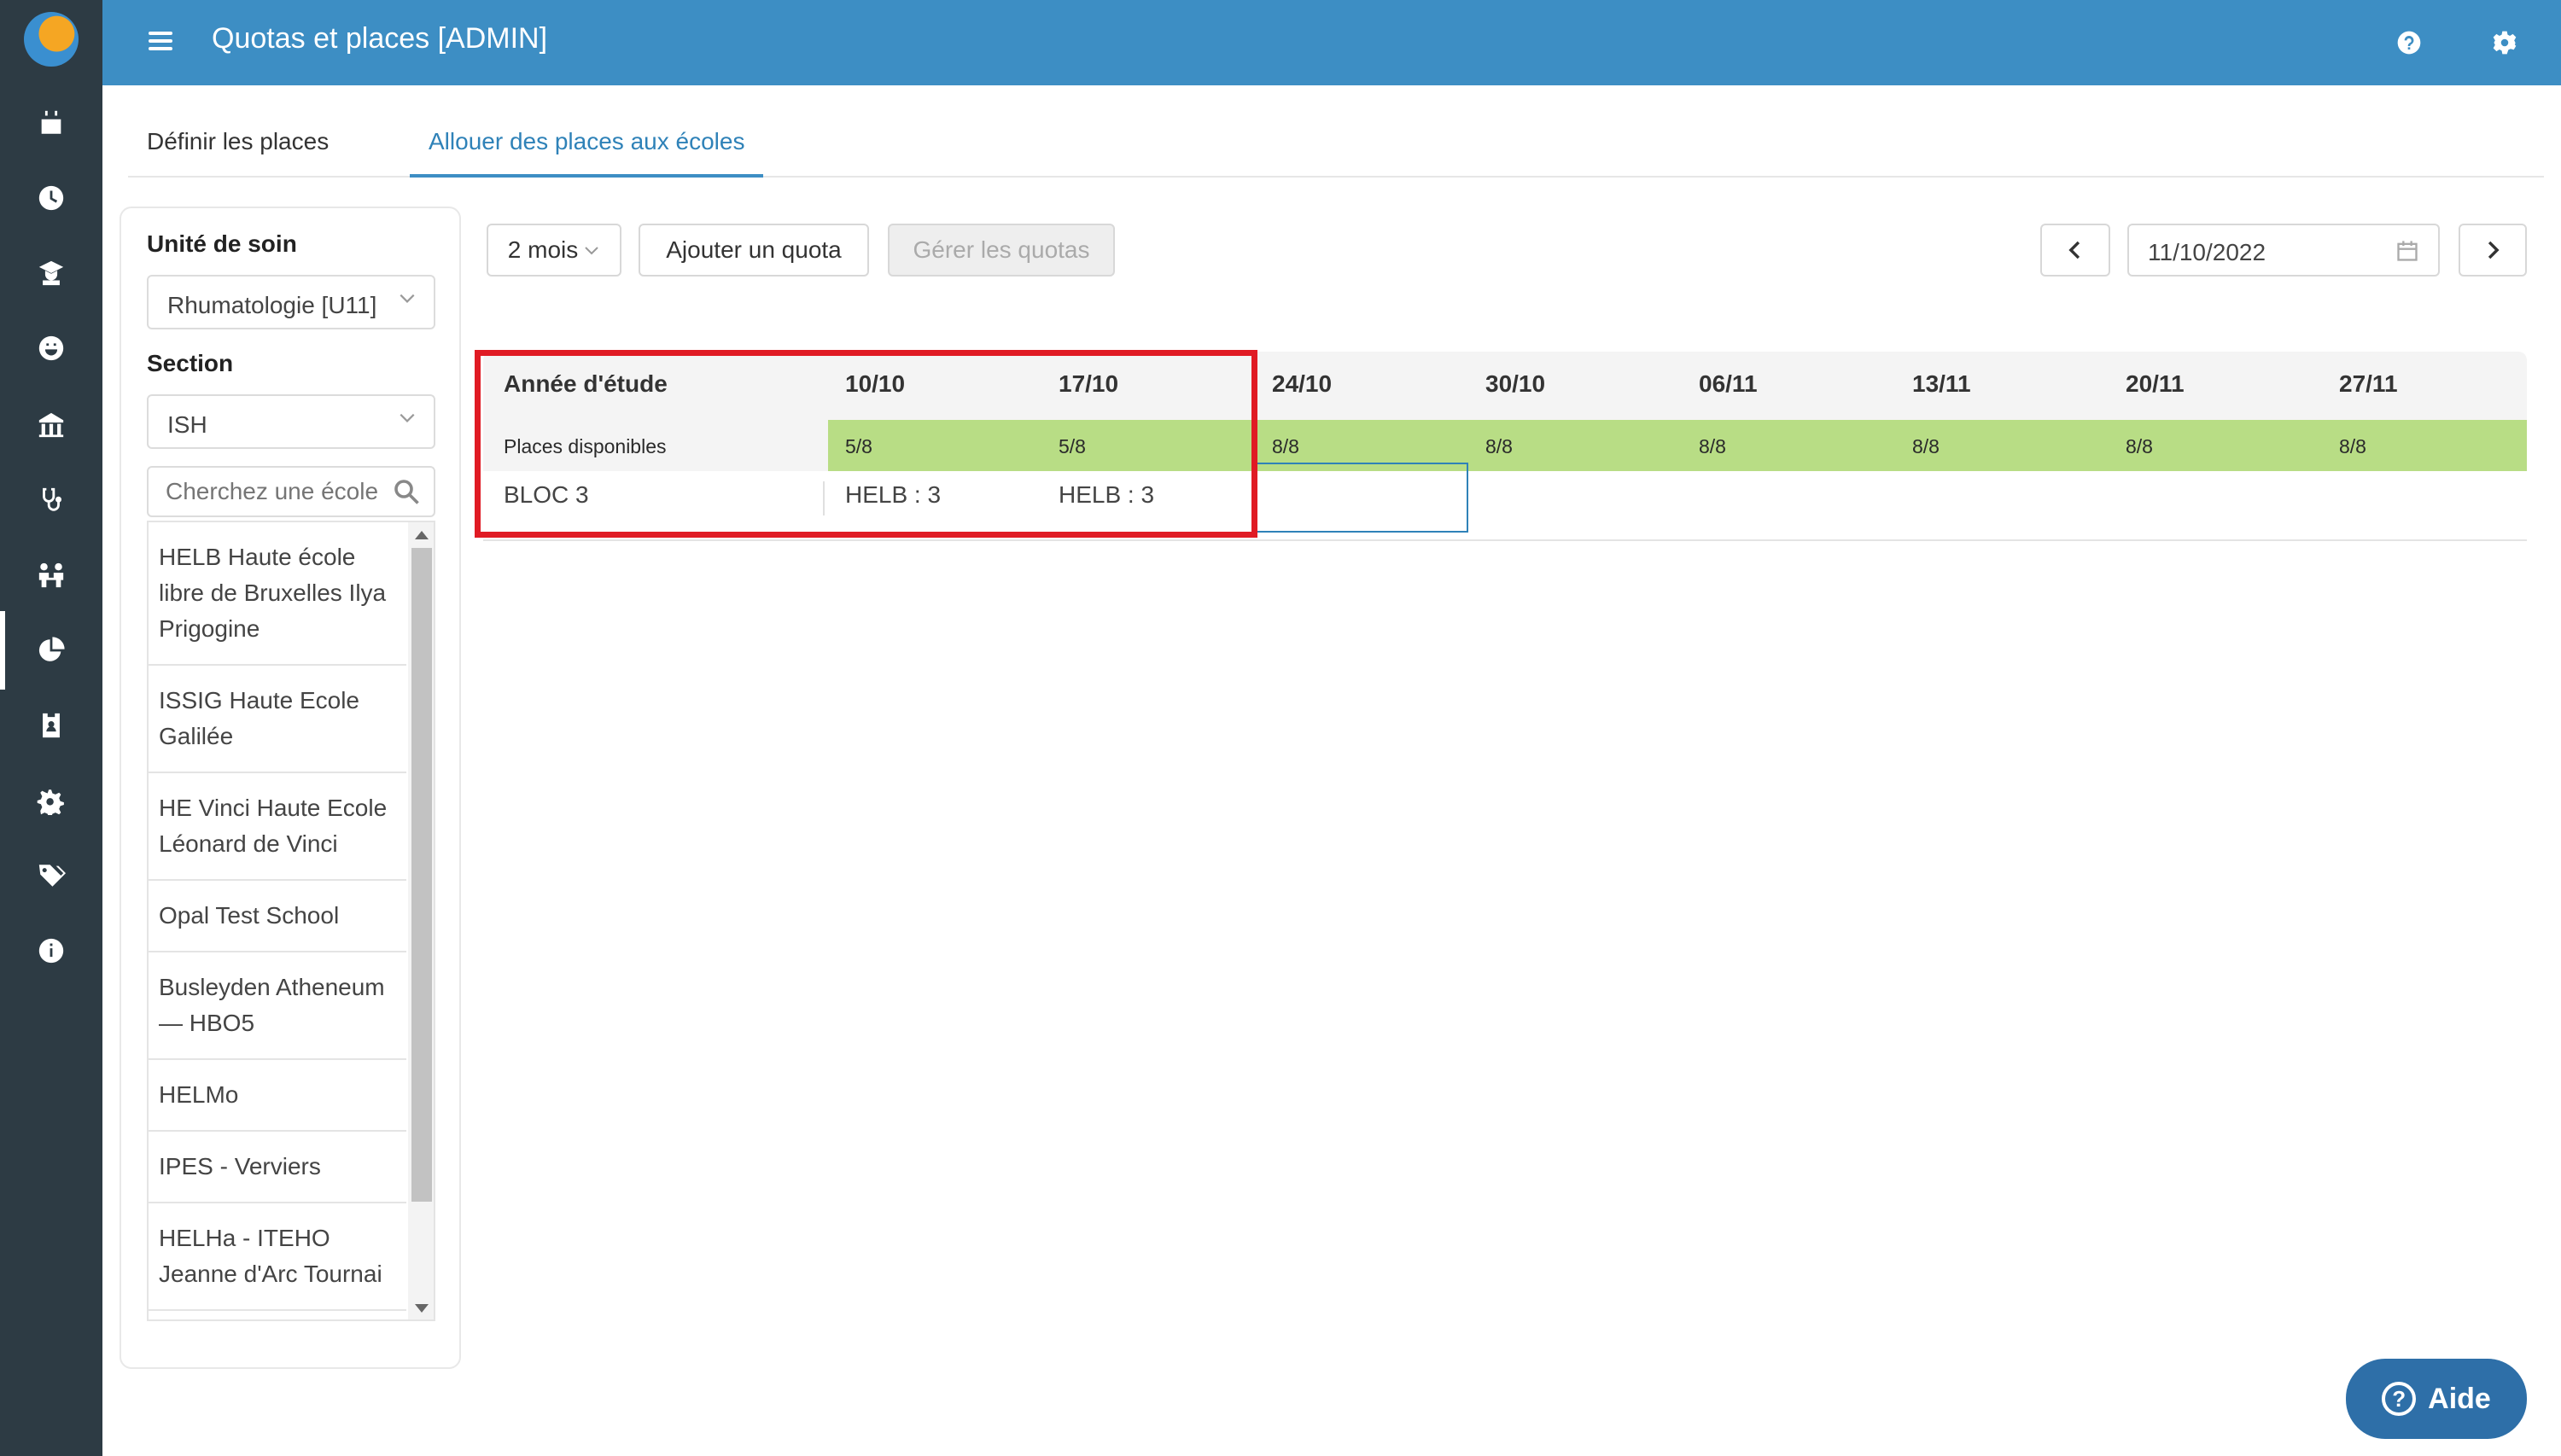  What do you see at coordinates (587, 153) in the screenshot?
I see `tab-allouer-places: Allouer des places aux écoles` at bounding box center [587, 153].